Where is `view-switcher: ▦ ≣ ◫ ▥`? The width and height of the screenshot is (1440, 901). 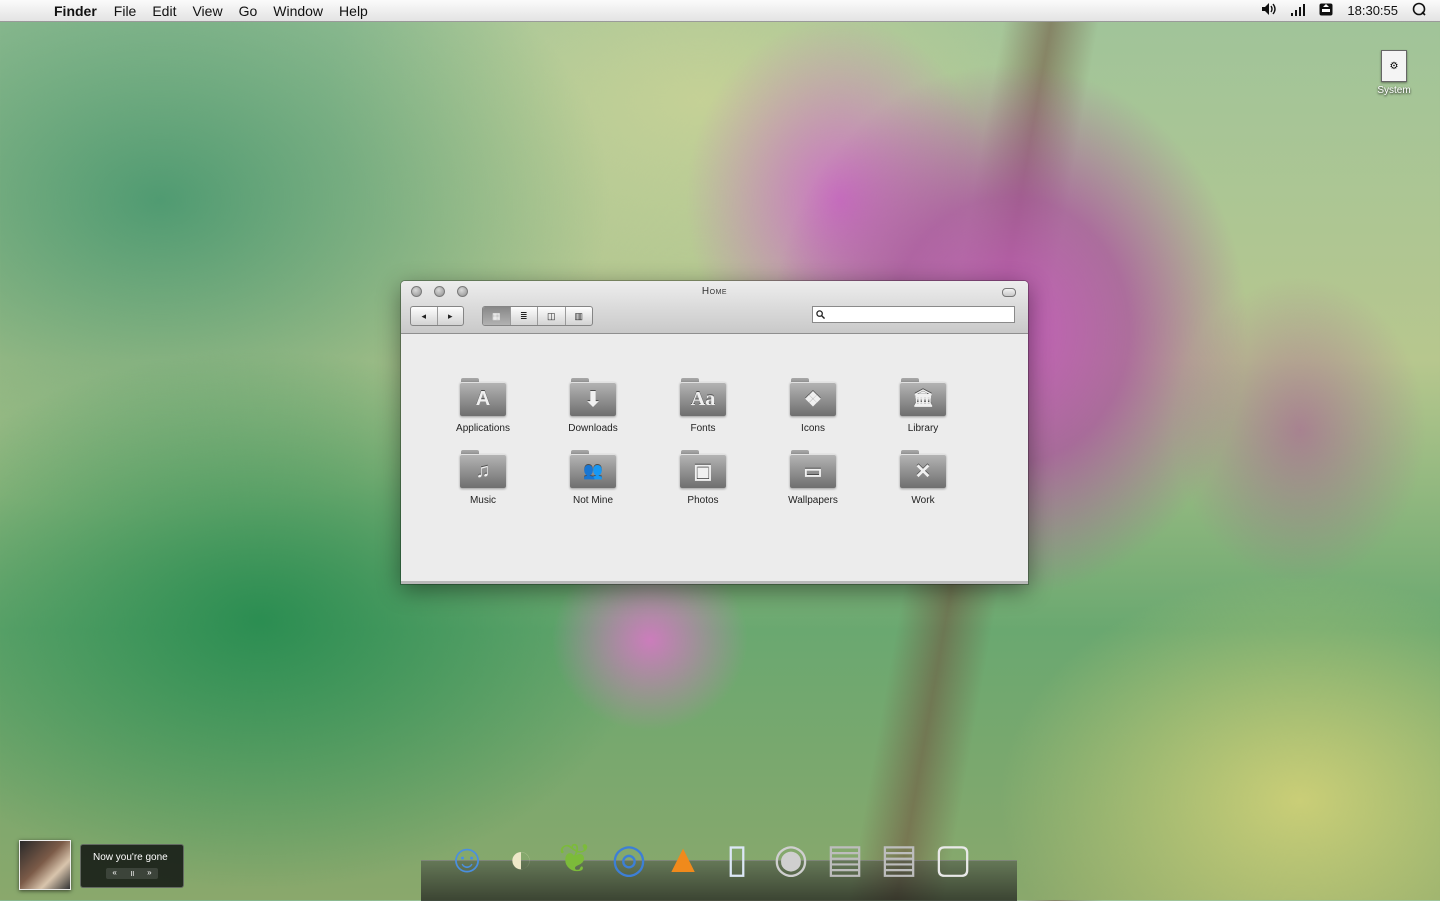 view-switcher: ▦ ≣ ◫ ▥ is located at coordinates (537, 316).